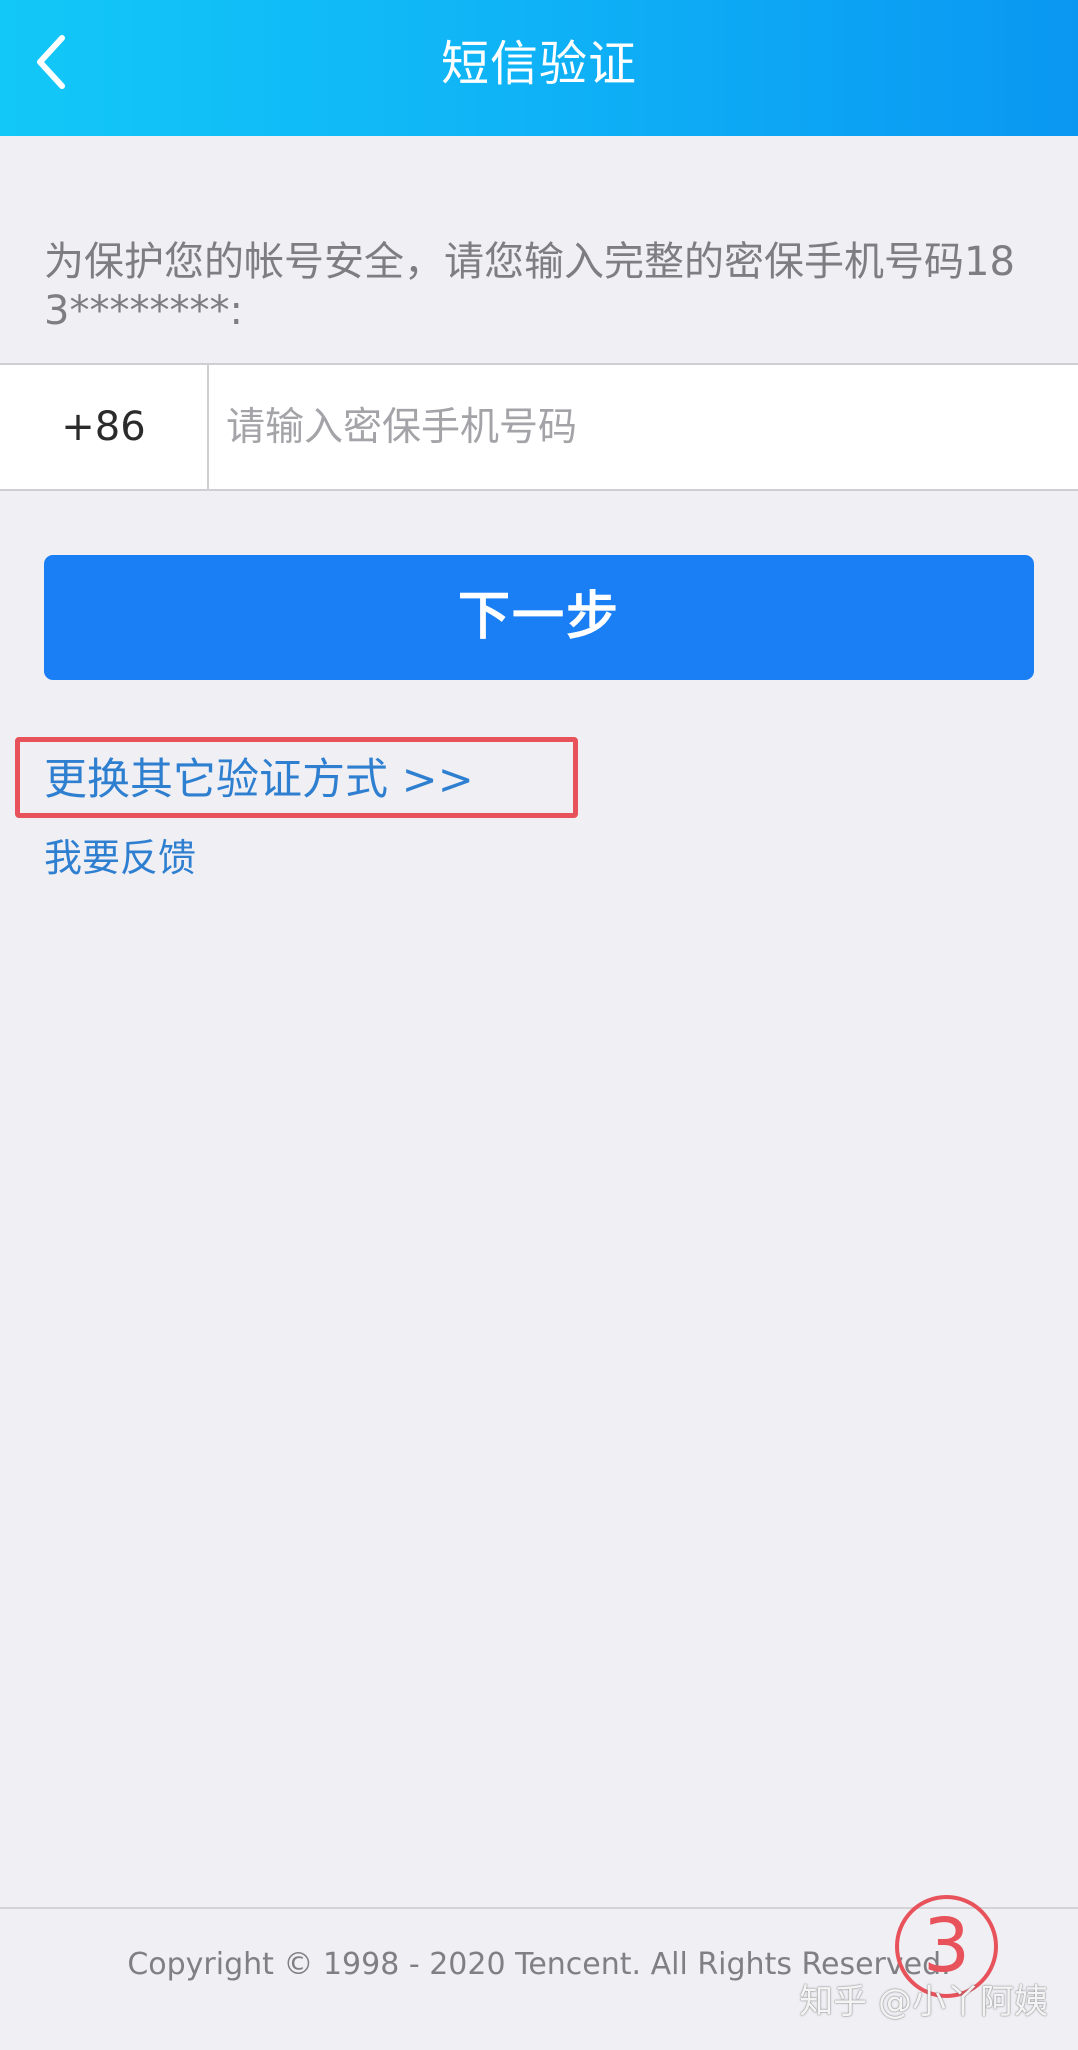 The width and height of the screenshot is (1078, 2050). I want to click on watermark: 知乎 @小丫阿姨, so click(923, 2002).